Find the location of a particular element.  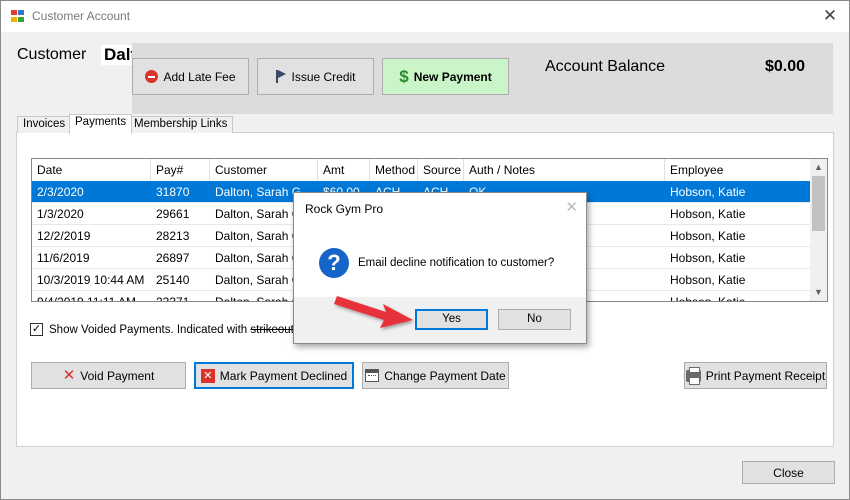

tab-payments: Payments is located at coordinates (101, 124).